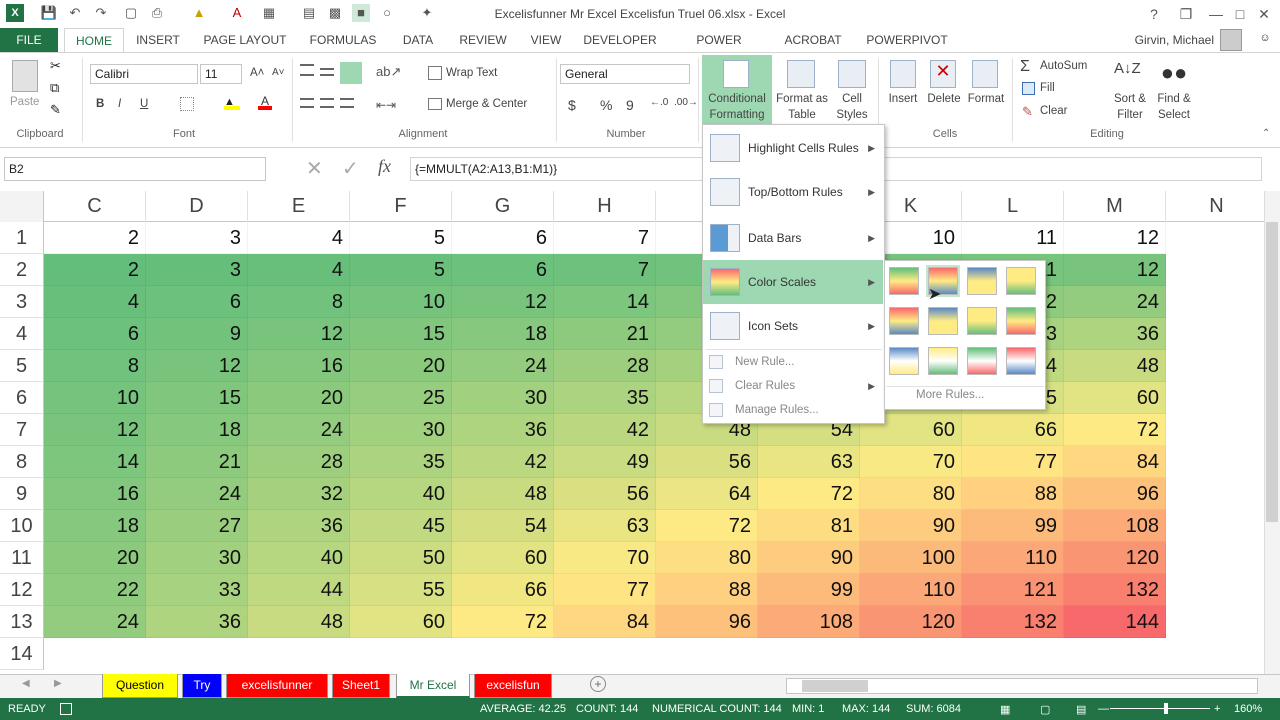  What do you see at coordinates (245, 40) in the screenshot?
I see `tab-page-layout: PAGE LAYOUT` at bounding box center [245, 40].